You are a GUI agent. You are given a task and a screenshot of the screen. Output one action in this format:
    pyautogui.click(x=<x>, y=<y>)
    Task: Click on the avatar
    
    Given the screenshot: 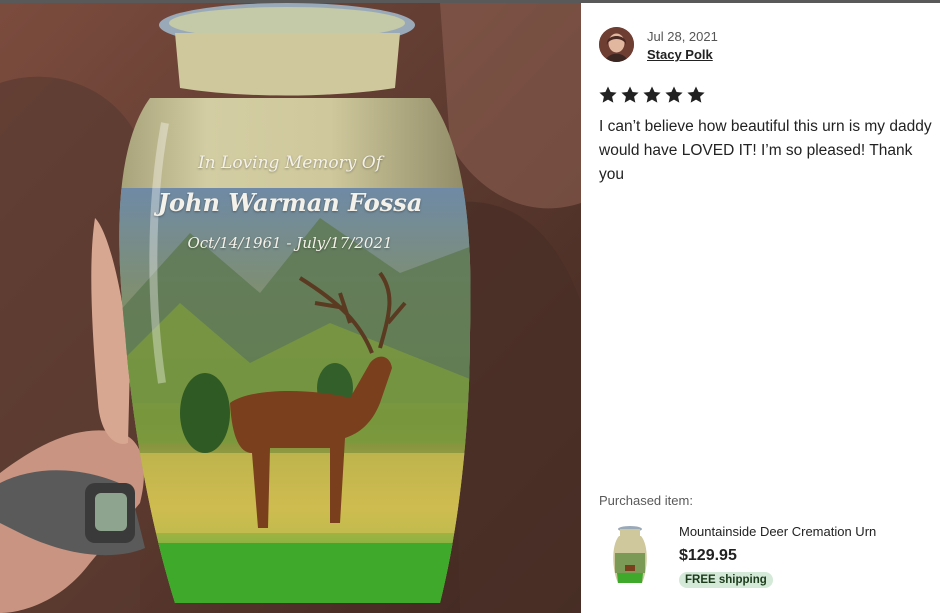 What is the action you would take?
    pyautogui.click(x=616, y=44)
    